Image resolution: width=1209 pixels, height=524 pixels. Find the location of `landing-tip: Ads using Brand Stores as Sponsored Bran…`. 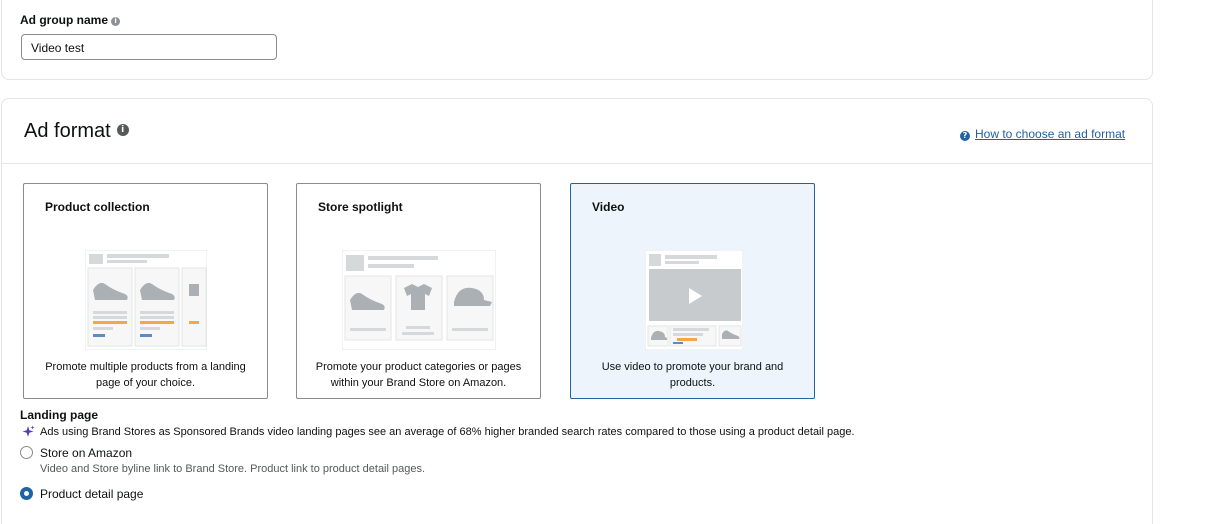

landing-tip: Ads using Brand Stores as Sponsored Bran… is located at coordinates (438, 431).